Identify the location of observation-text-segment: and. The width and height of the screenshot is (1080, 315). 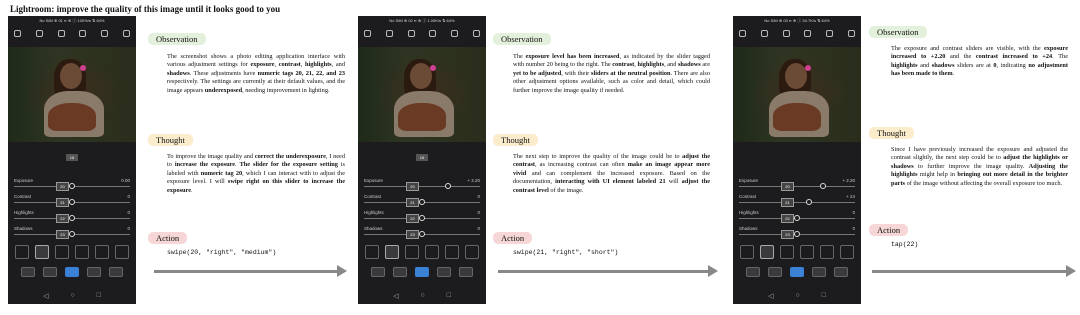
(924, 65).